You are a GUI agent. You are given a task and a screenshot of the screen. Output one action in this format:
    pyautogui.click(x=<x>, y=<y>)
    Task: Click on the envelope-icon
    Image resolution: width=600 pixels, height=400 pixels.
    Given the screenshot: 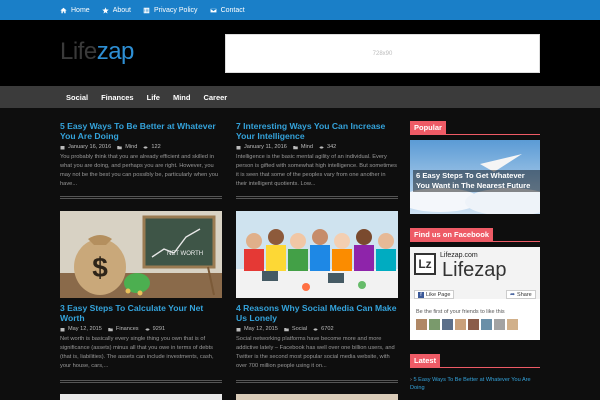 What is the action you would take?
    pyautogui.click(x=213, y=10)
    